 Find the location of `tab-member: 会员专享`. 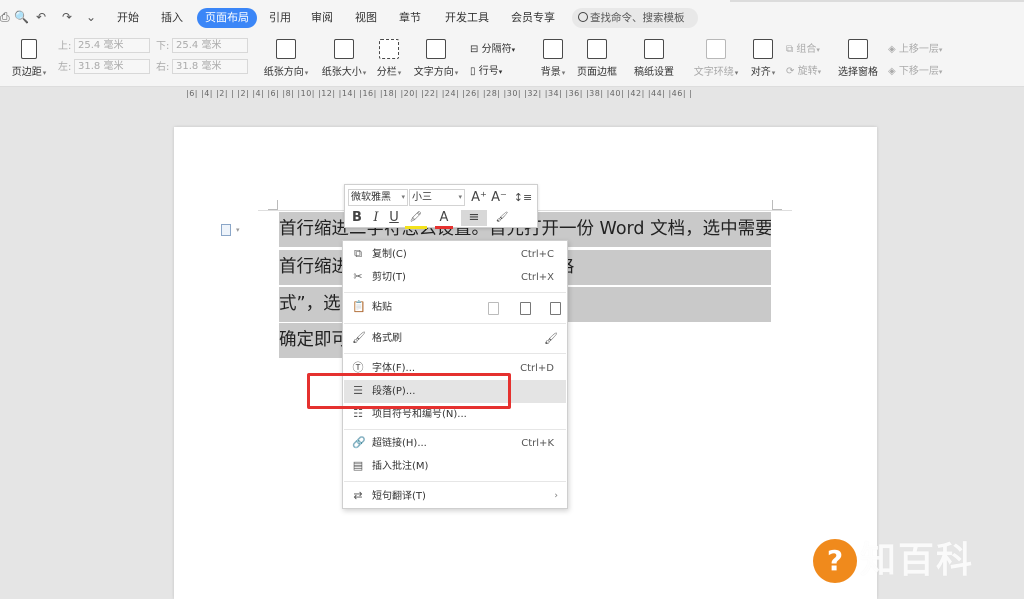

tab-member: 会员专享 is located at coordinates (533, 18).